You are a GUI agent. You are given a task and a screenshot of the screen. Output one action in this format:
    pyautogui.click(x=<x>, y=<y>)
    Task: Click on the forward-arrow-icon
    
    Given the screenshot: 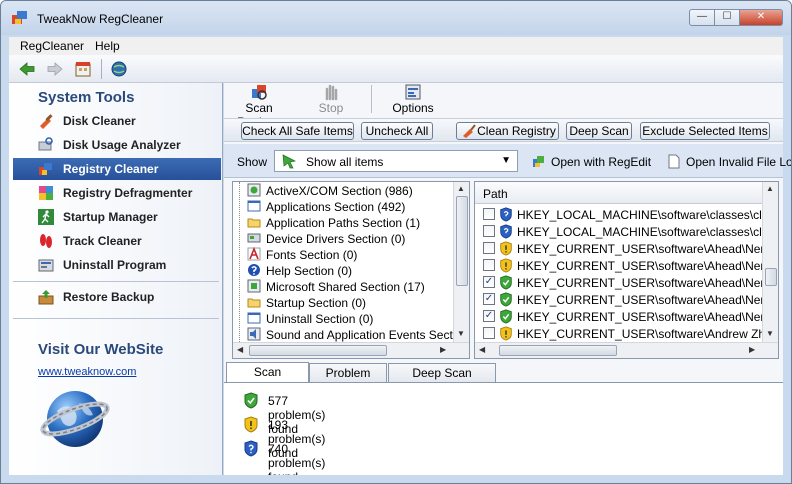 What is the action you would take?
    pyautogui.click(x=55, y=69)
    